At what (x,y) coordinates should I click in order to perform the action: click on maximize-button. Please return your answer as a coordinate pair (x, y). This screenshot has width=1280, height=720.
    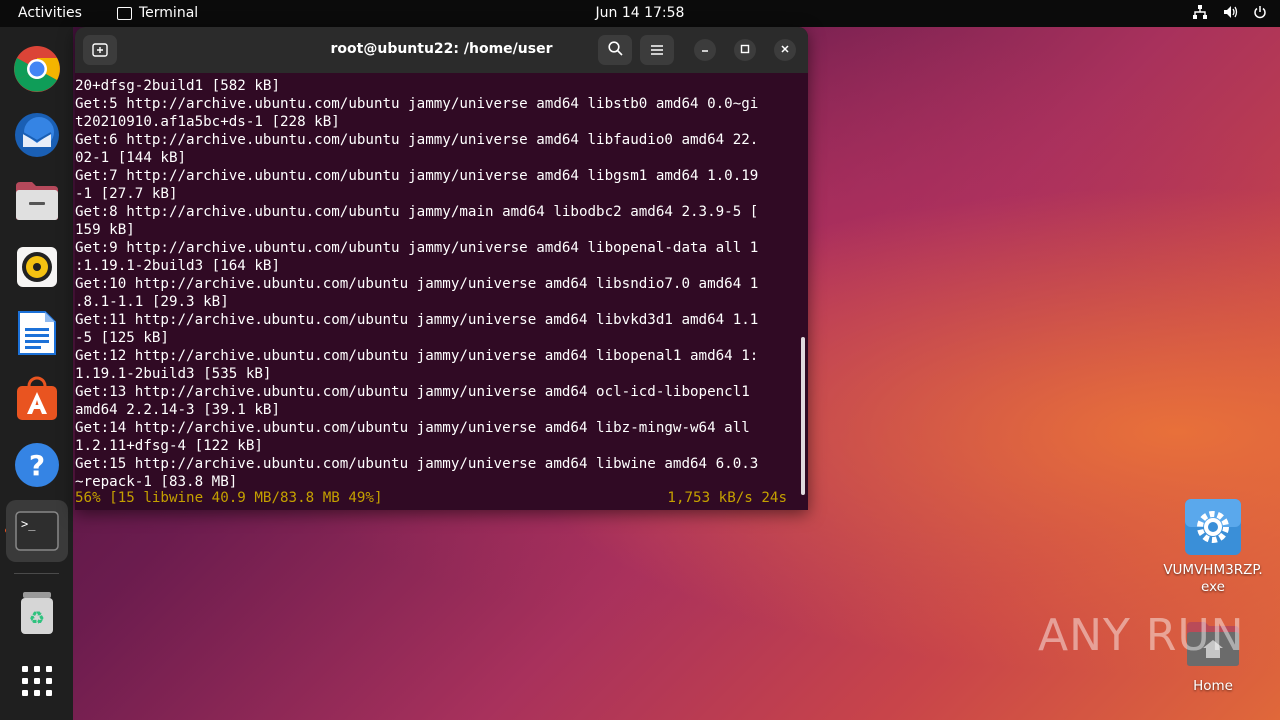
    Looking at the image, I should click on (745, 50).